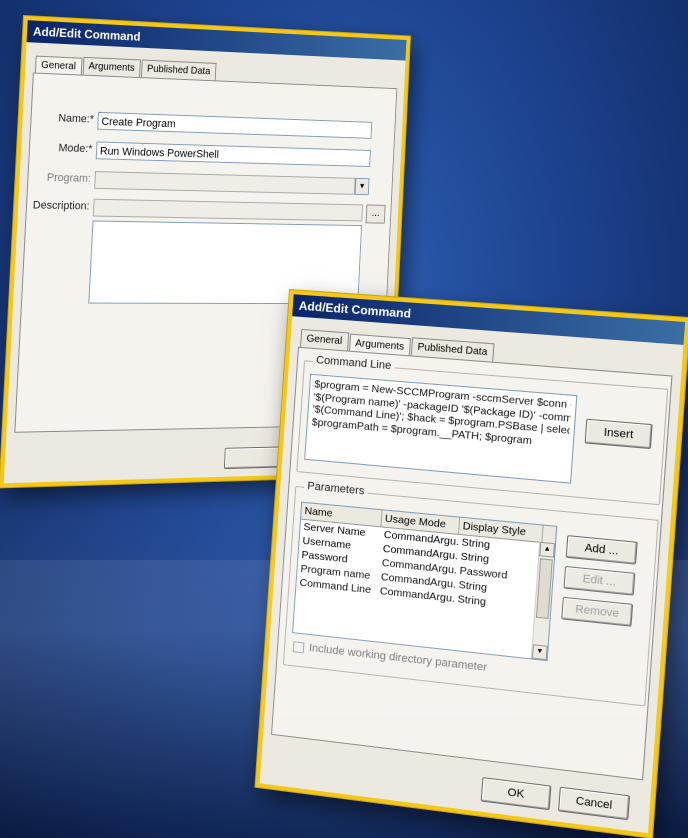 The height and width of the screenshot is (838, 688). I want to click on remove-button: Remove, so click(597, 611).